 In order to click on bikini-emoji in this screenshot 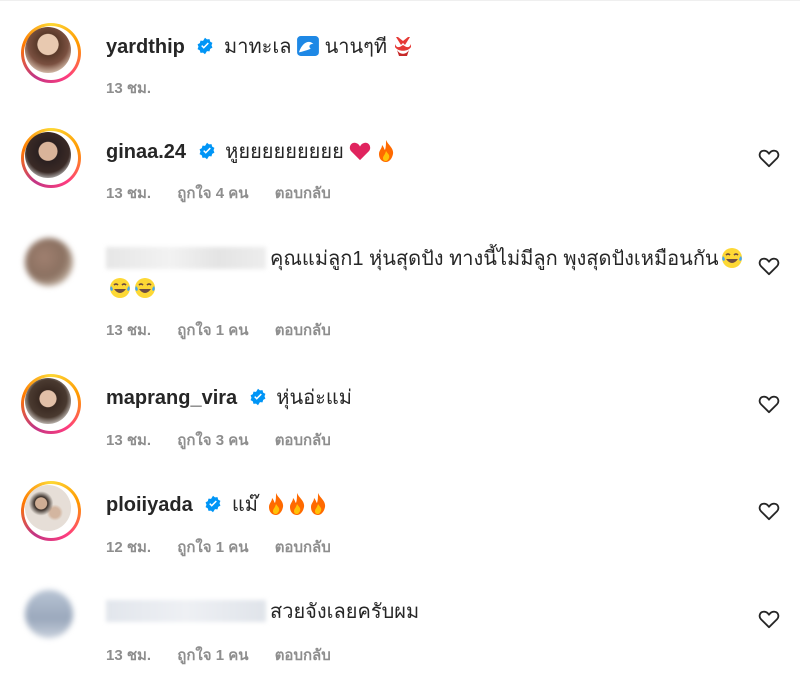, I will do `click(402, 46)`.